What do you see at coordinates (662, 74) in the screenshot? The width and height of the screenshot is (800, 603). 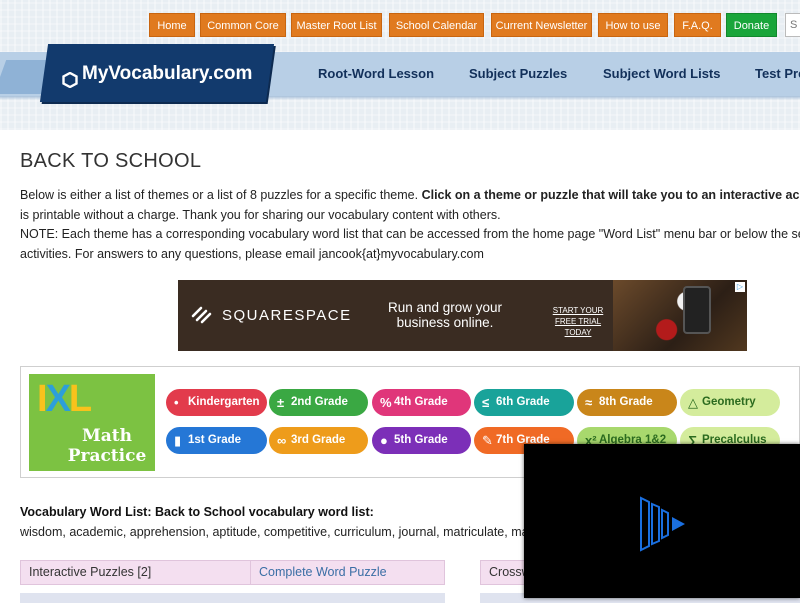 I see `main-nav-subject-word-lists: Subject Word Lists` at bounding box center [662, 74].